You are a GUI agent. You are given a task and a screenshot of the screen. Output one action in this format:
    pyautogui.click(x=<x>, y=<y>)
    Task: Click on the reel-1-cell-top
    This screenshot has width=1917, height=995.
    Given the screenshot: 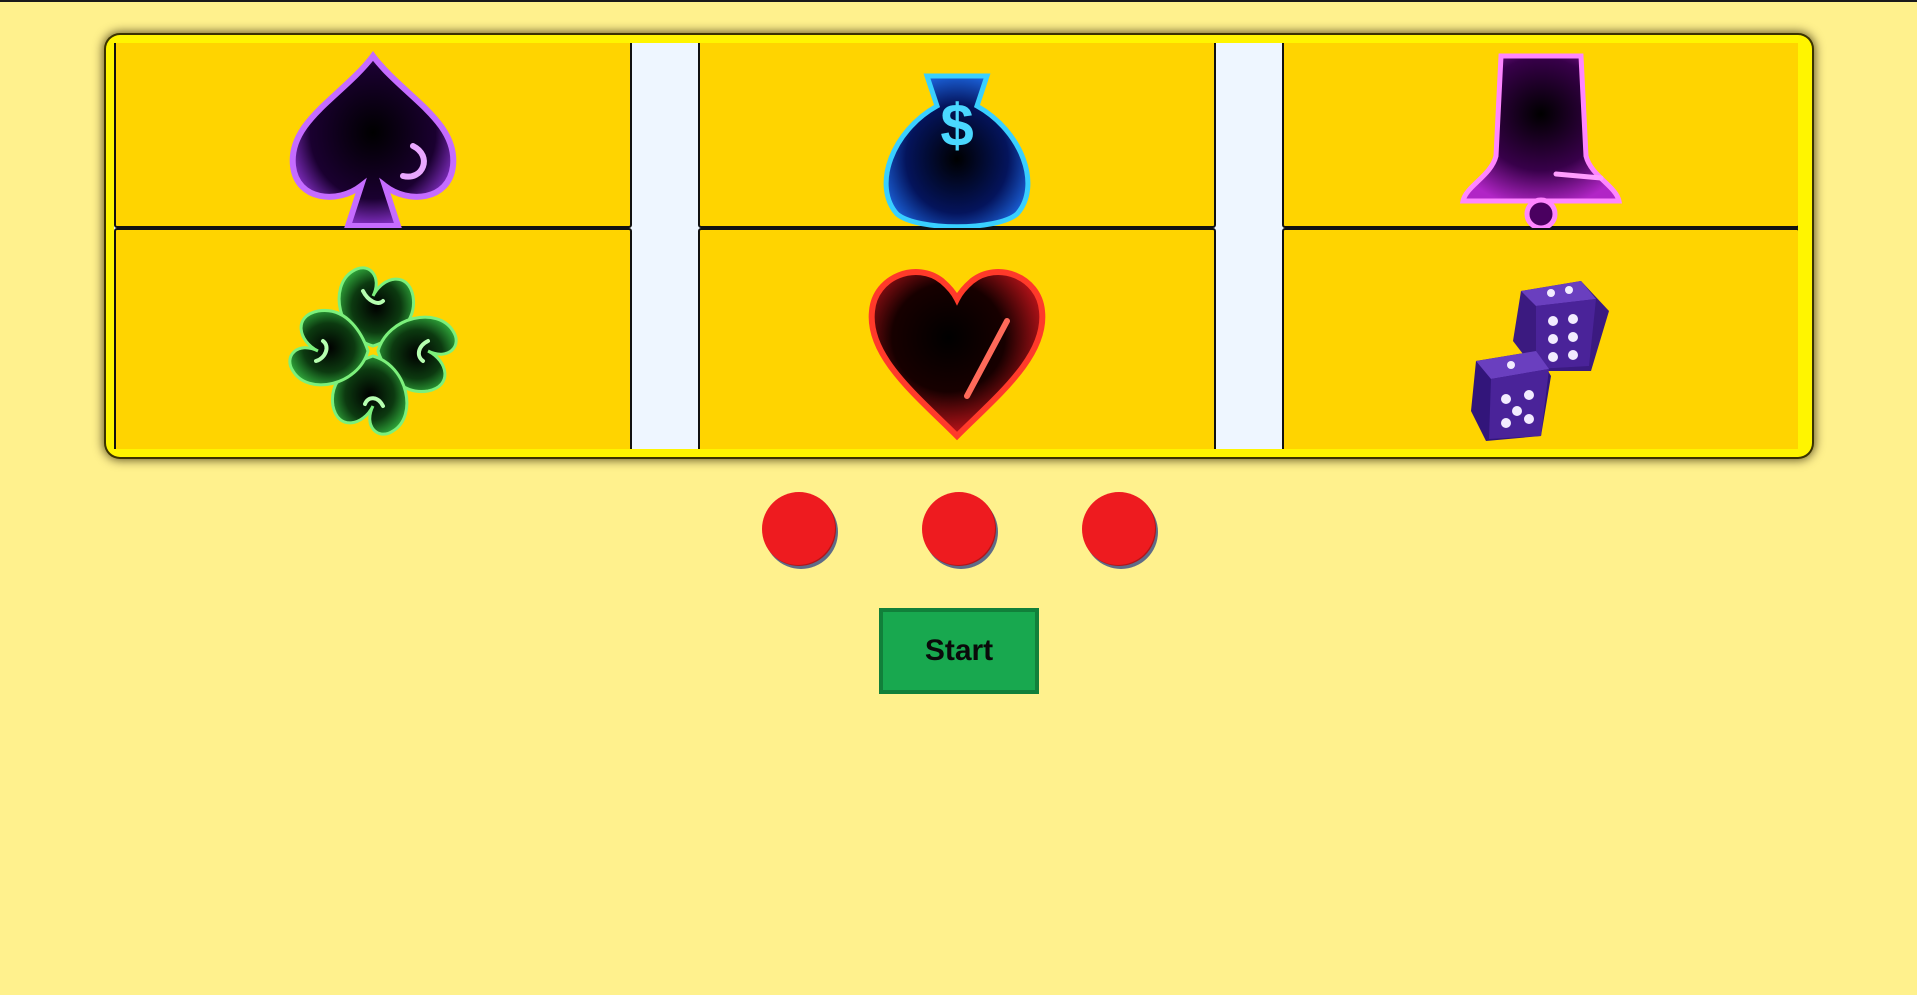 What is the action you would take?
    pyautogui.click(x=373, y=136)
    